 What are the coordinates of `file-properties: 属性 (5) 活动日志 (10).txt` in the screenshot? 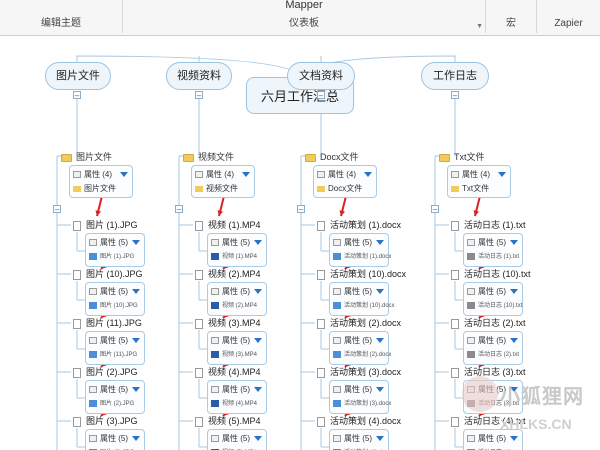 It's located at (493, 299).